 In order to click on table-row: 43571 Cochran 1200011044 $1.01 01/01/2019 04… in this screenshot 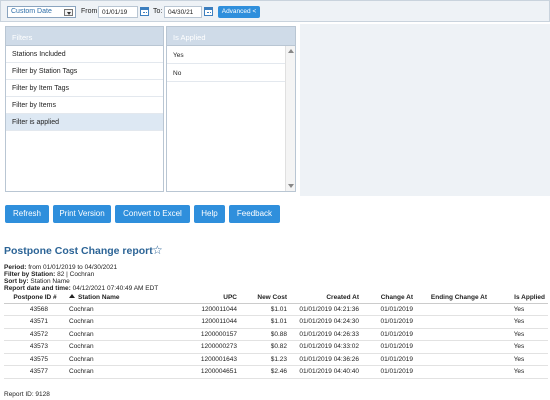, I will do `click(276, 322)`.